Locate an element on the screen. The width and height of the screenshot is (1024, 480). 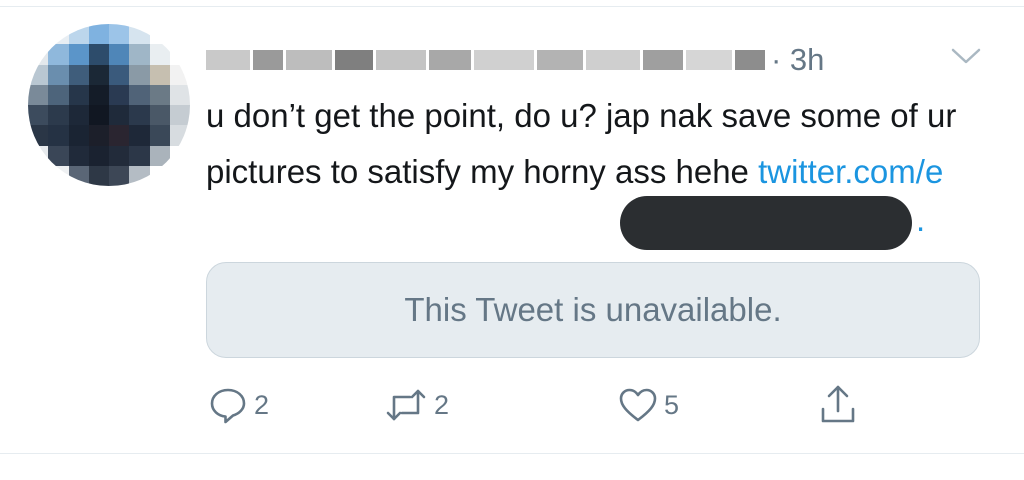
tweet-header: · 3h is located at coordinates (515, 60).